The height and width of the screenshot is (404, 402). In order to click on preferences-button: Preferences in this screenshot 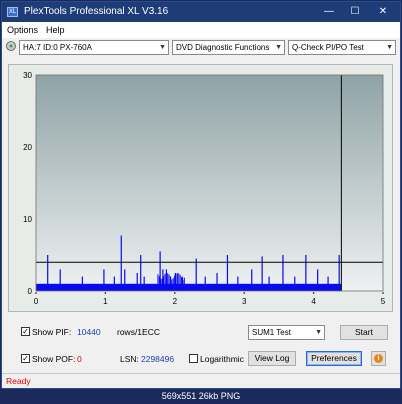, I will do `click(334, 358)`.